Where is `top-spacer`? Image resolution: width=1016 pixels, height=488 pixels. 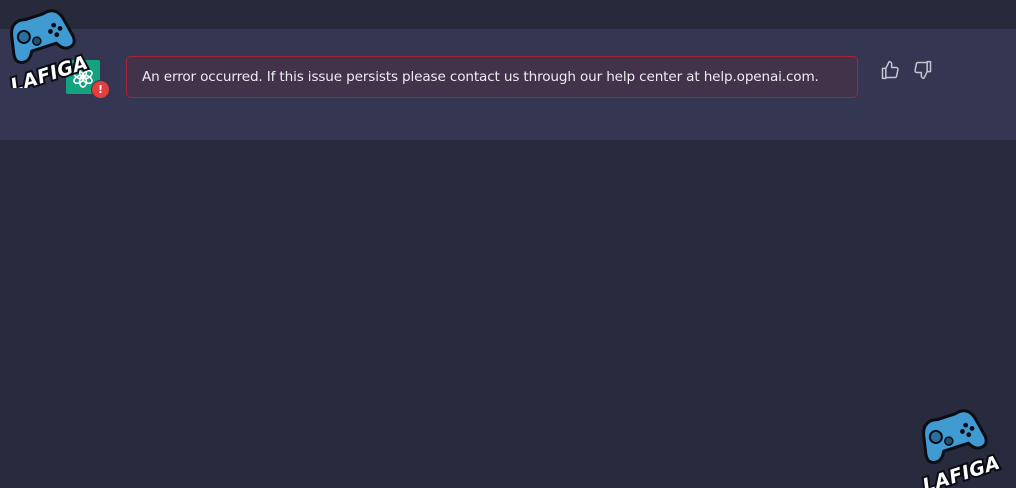 top-spacer is located at coordinates (508, 14).